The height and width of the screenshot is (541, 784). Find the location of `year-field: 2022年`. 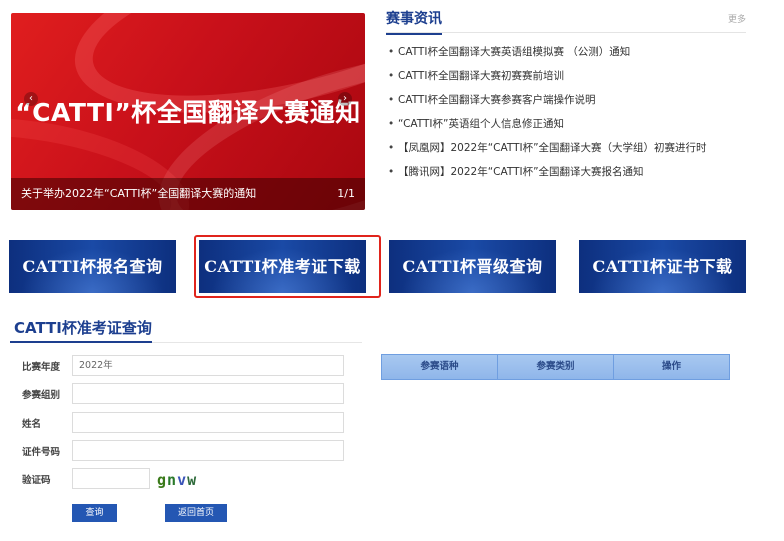

year-field: 2022年 is located at coordinates (208, 365).